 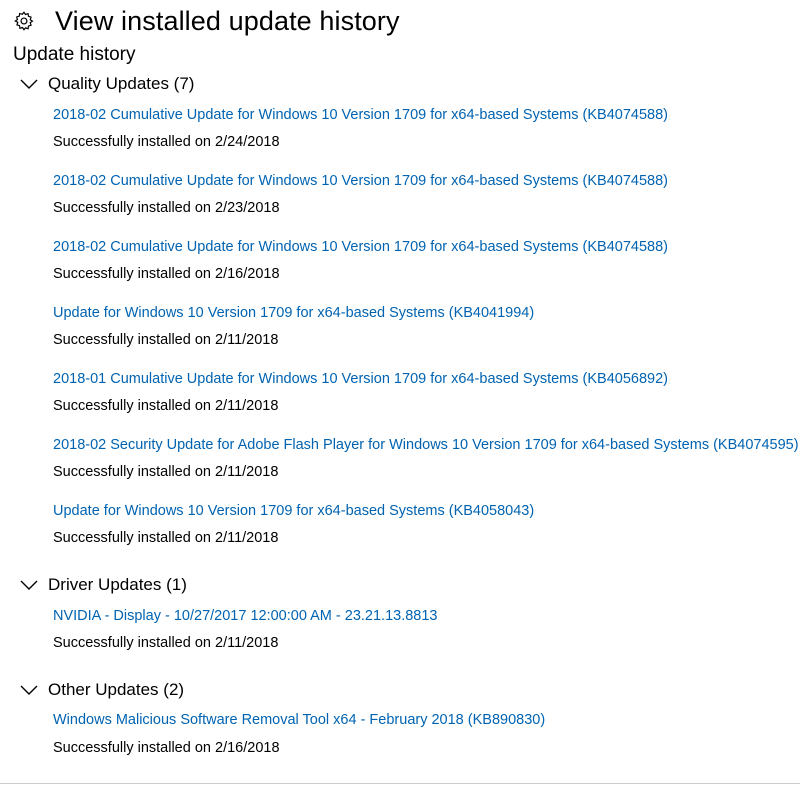 I want to click on group-header-quality-updates: Quality Updates (7), so click(x=107, y=84).